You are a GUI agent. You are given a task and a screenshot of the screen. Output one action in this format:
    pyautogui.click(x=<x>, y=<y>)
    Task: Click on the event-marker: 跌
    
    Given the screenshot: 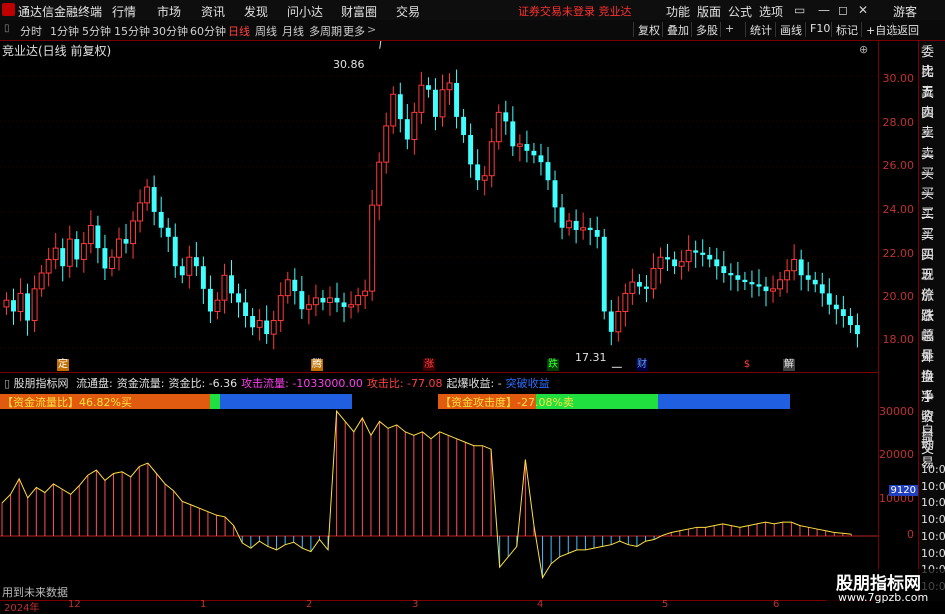 What is the action you would take?
    pyautogui.click(x=553, y=365)
    